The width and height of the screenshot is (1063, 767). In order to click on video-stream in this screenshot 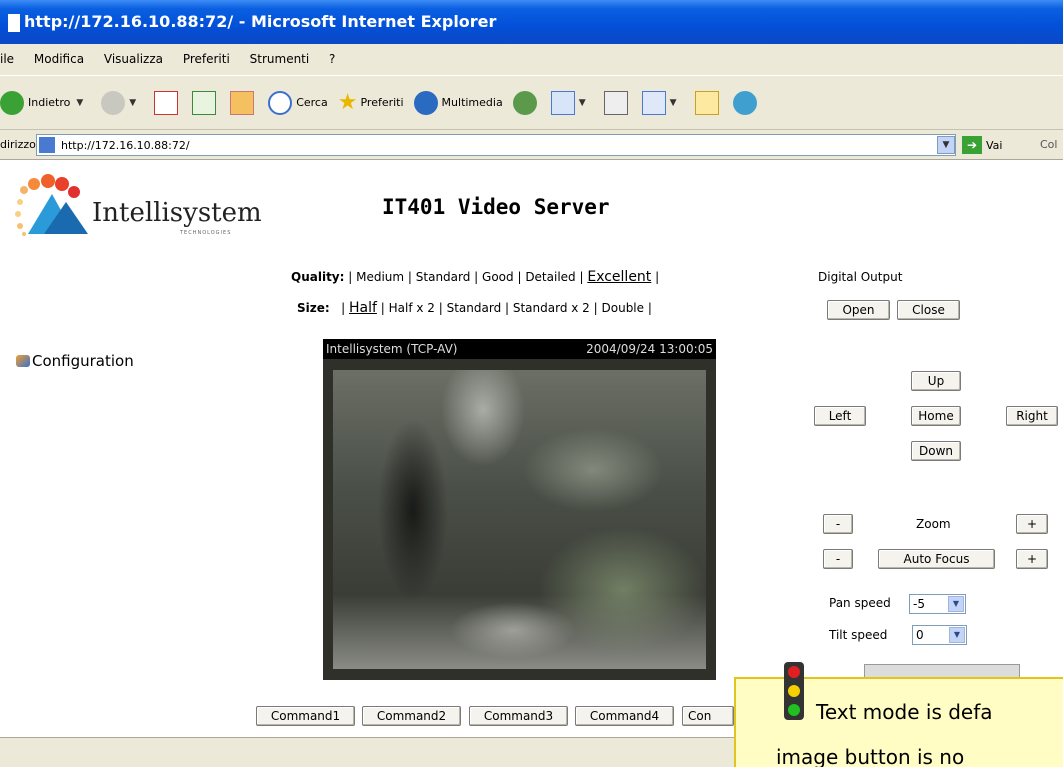, I will do `click(519, 519)`.